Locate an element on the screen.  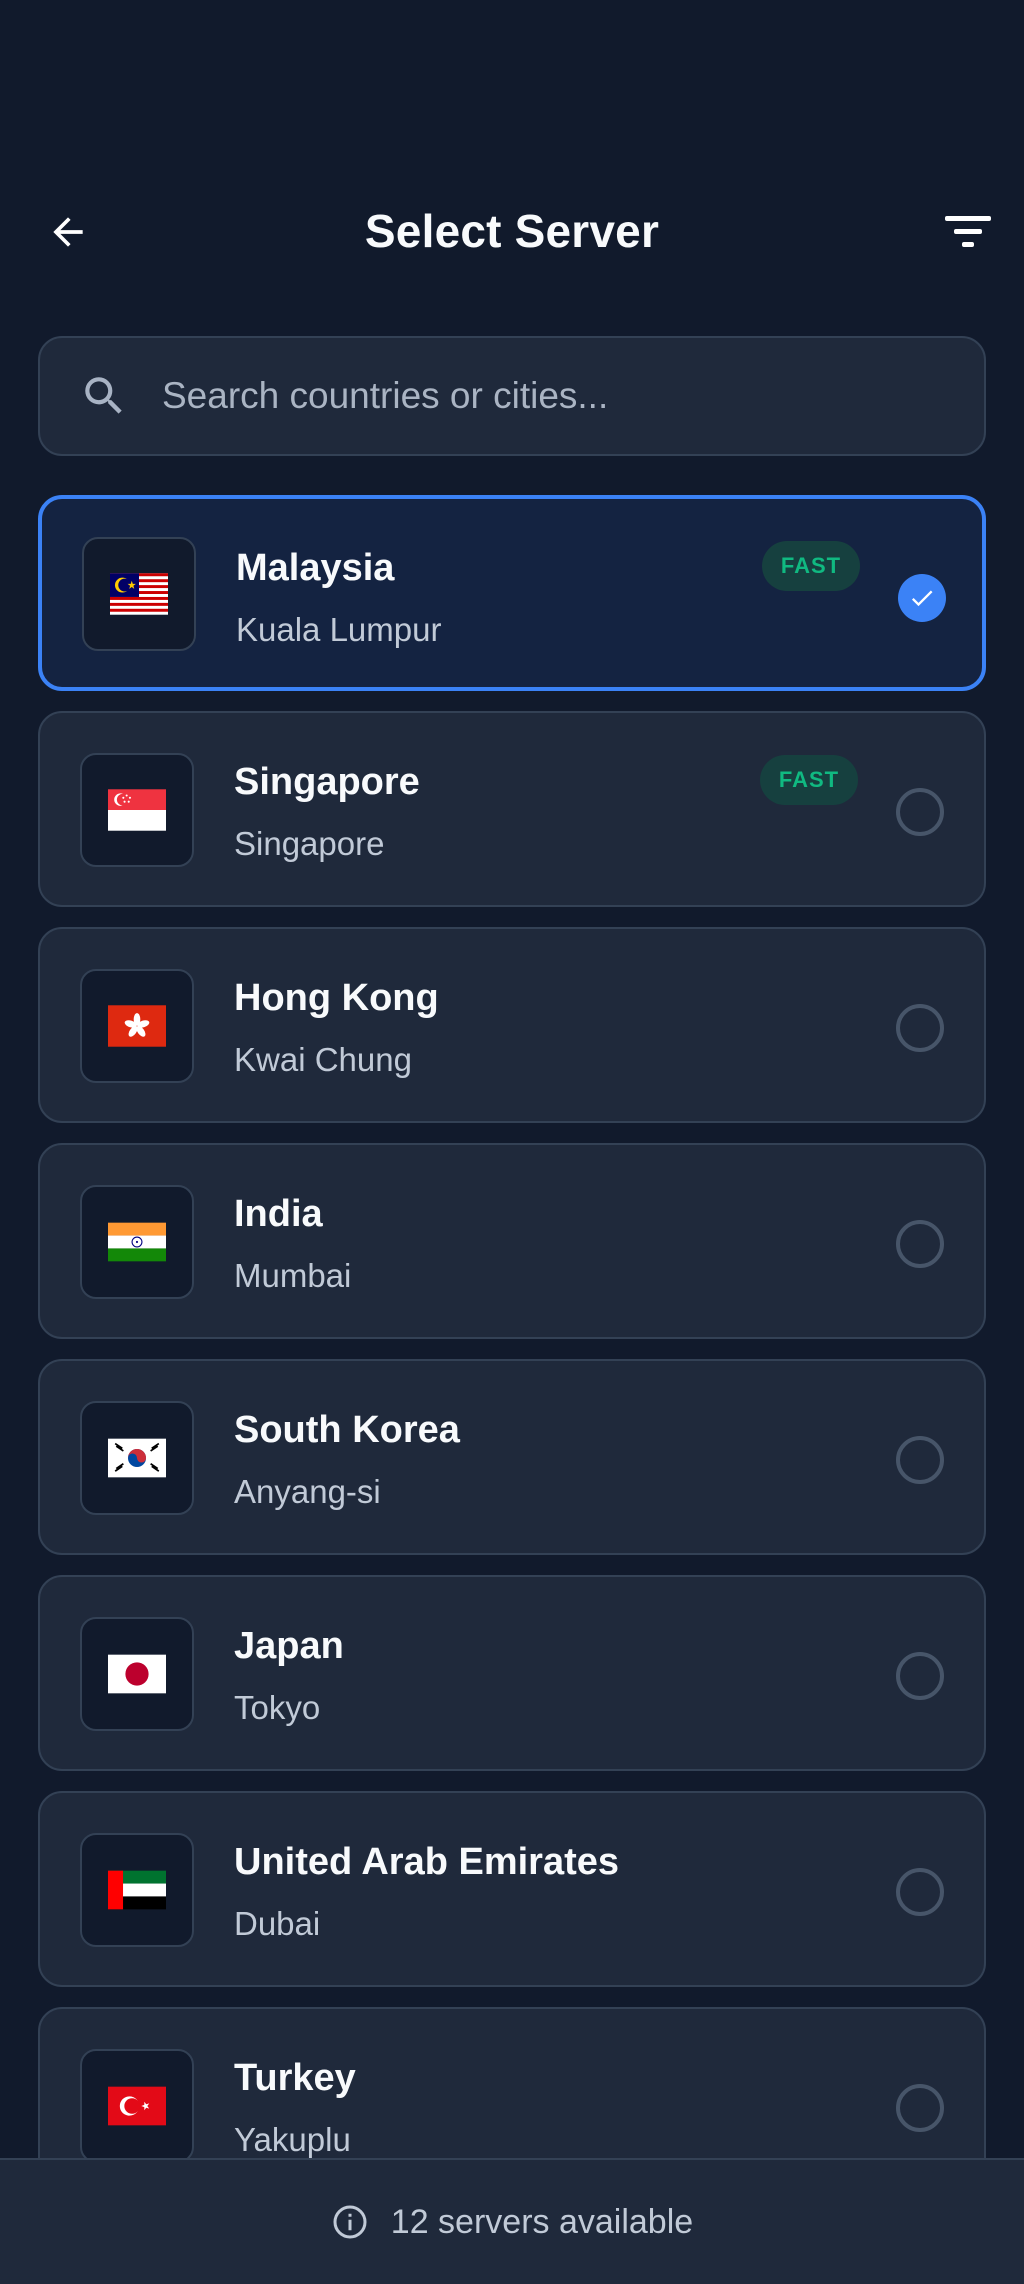
server-item-malaysia: Malaysia Kuala Lumpur FAST is located at coordinates (512, 593).